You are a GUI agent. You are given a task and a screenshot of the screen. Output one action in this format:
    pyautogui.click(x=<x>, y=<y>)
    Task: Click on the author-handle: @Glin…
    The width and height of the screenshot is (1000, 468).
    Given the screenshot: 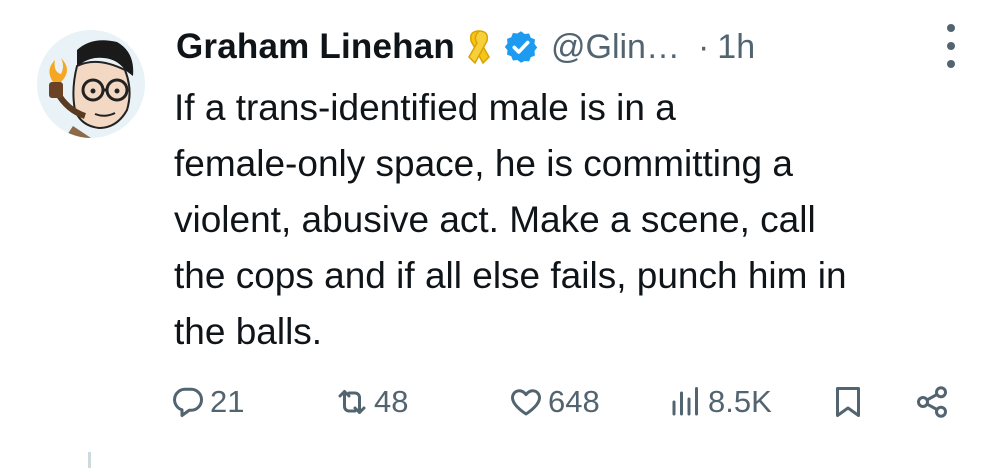 What is the action you would take?
    pyautogui.click(x=615, y=47)
    